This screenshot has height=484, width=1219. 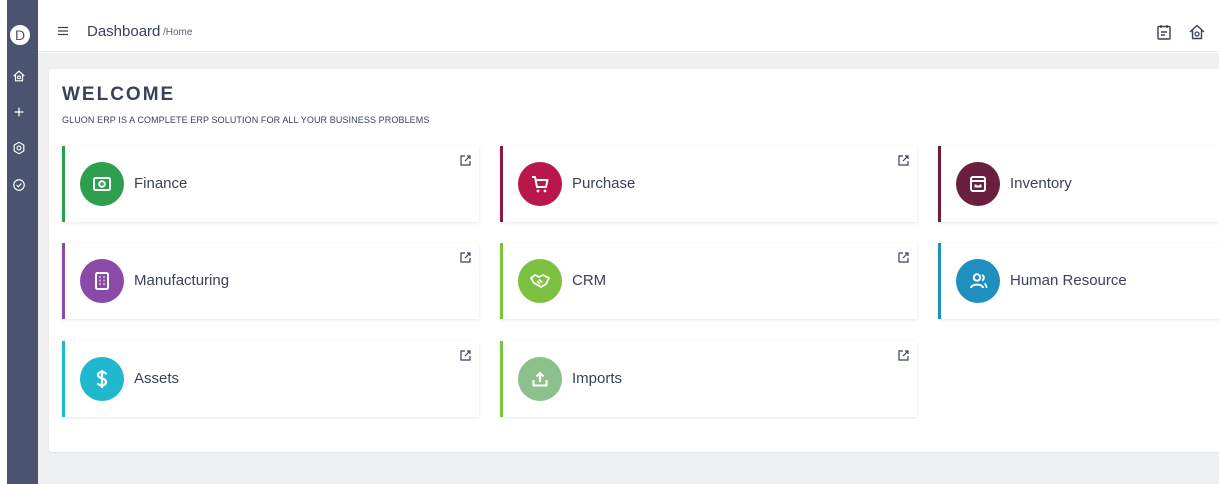 I want to click on module-card-inventory: Inventory, so click(x=1078, y=184).